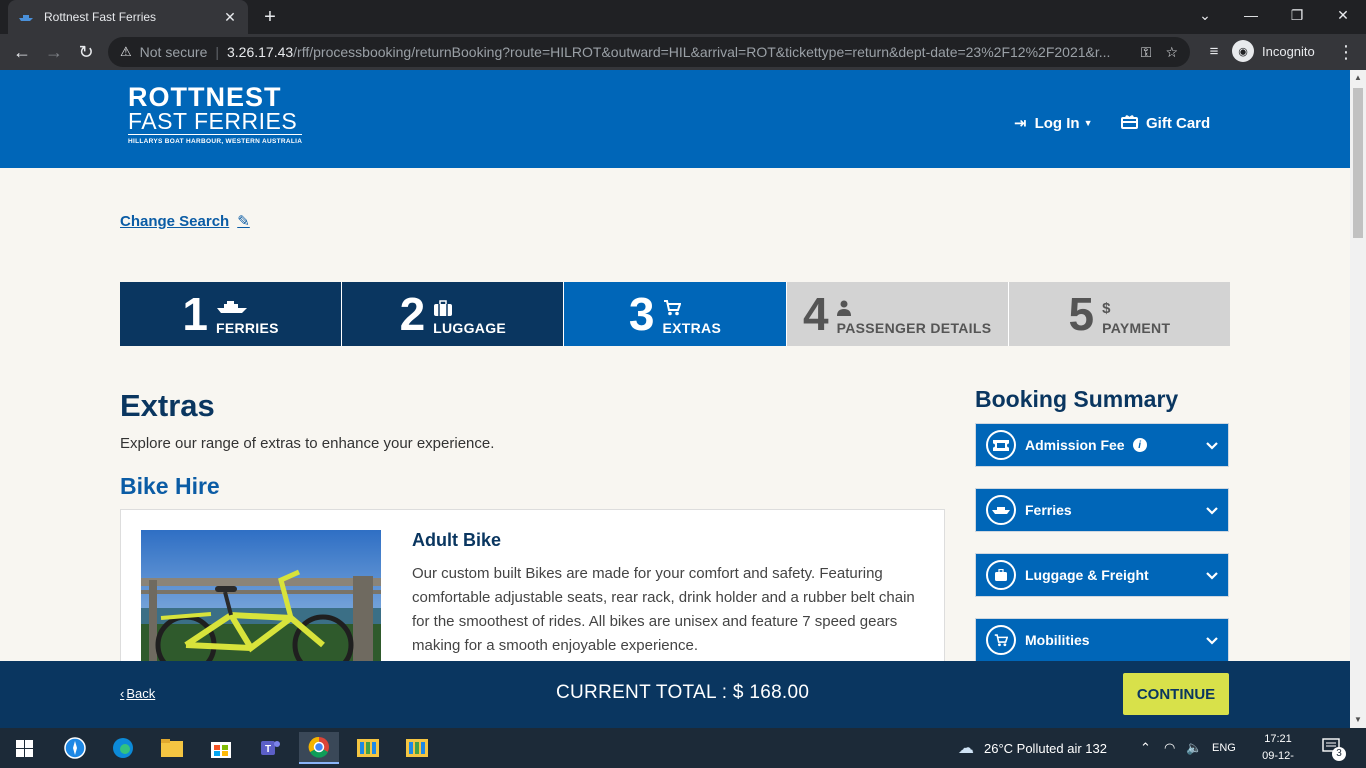  What do you see at coordinates (1129, 123) in the screenshot?
I see `gift-card-icon` at bounding box center [1129, 123].